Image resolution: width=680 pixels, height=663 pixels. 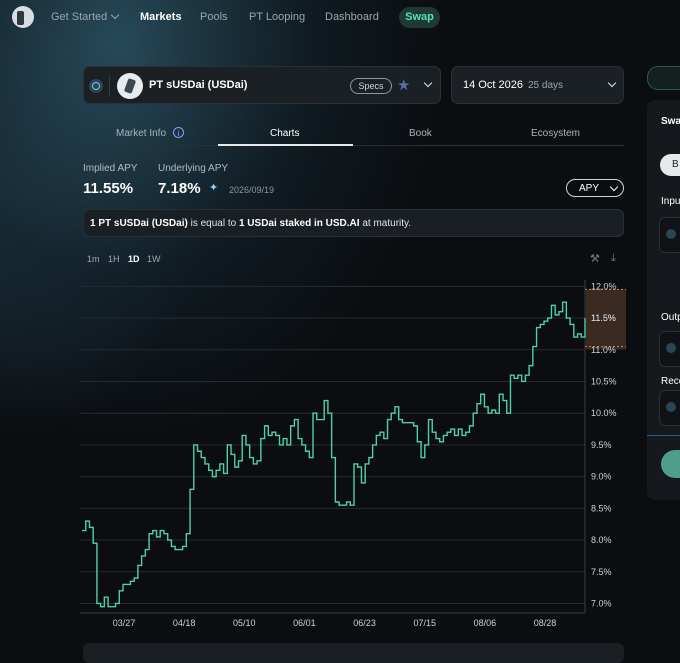 I want to click on output-field, so click(x=669, y=349).